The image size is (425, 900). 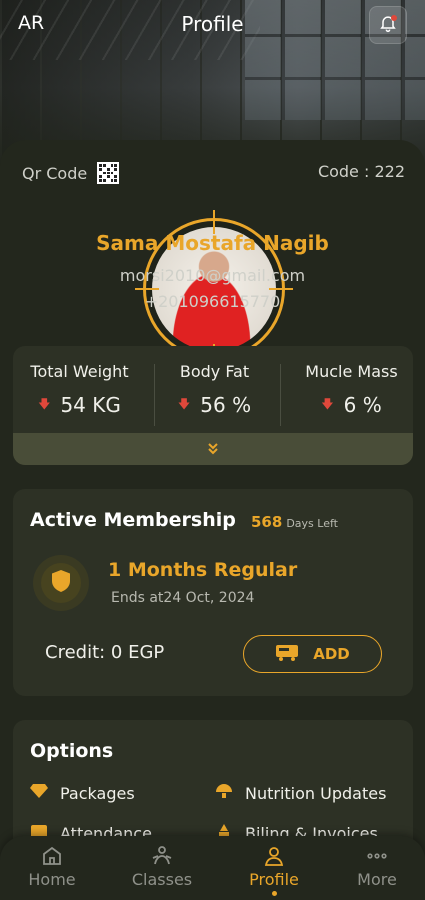 I want to click on more-icon, so click(x=376, y=856).